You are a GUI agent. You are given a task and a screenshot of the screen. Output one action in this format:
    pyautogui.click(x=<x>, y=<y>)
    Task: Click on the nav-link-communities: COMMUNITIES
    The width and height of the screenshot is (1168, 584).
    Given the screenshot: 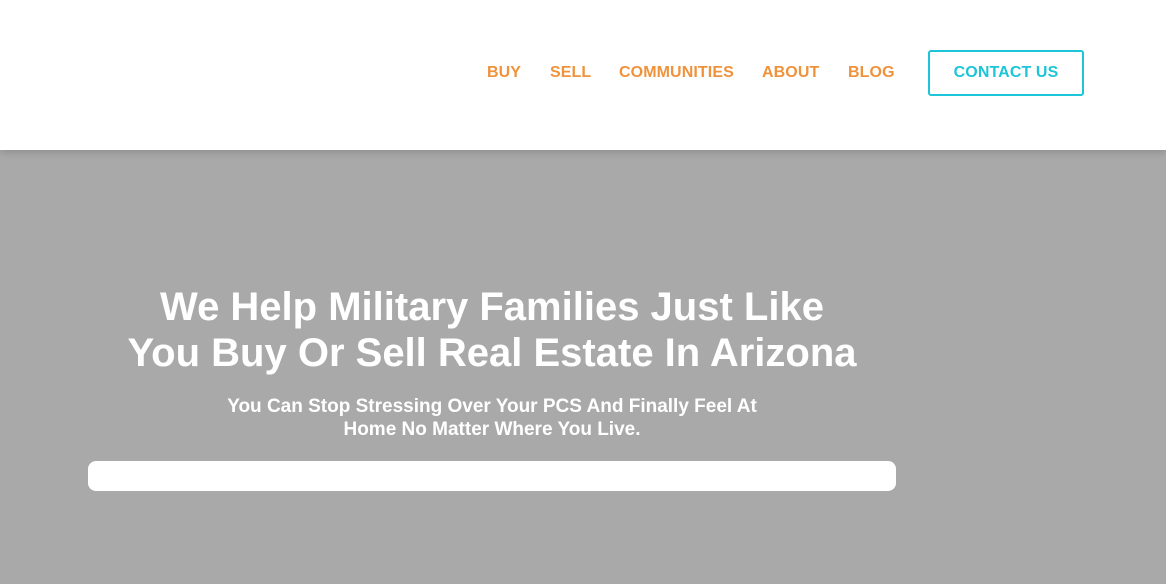 What is the action you would take?
    pyautogui.click(x=676, y=73)
    